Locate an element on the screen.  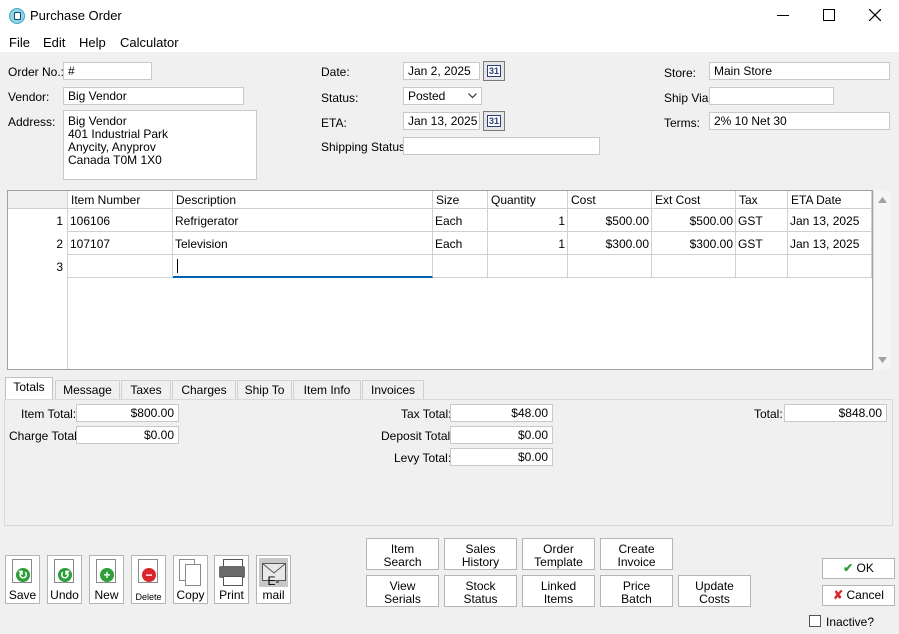
save-button: ↻ Save is located at coordinates (22, 579).